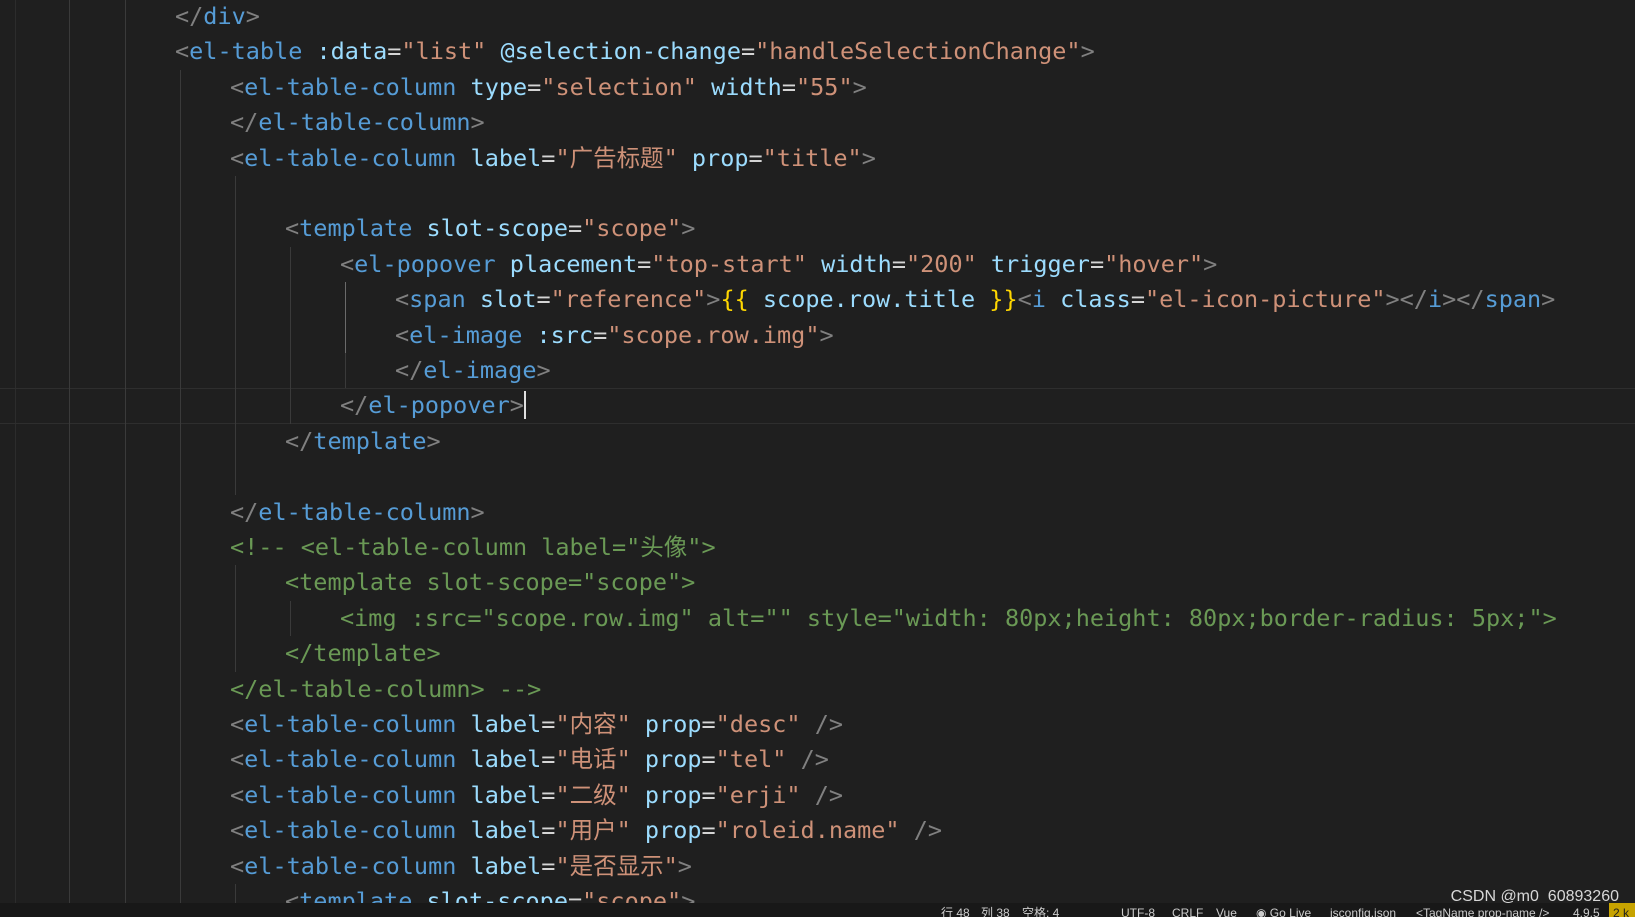 Image resolution: width=1635 pixels, height=917 pixels. What do you see at coordinates (828, 794) in the screenshot?
I see `code-token: />` at bounding box center [828, 794].